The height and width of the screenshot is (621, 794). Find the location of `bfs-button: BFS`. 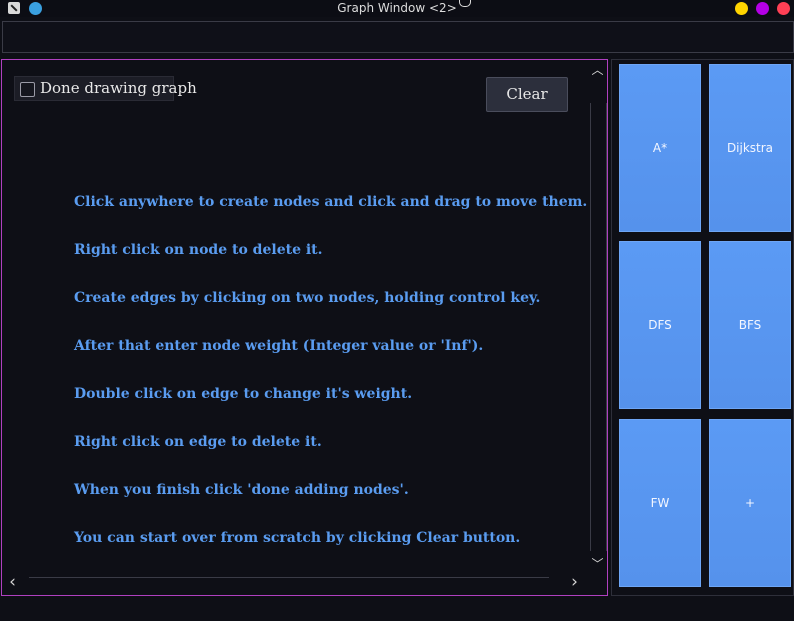

bfs-button: BFS is located at coordinates (750, 325).